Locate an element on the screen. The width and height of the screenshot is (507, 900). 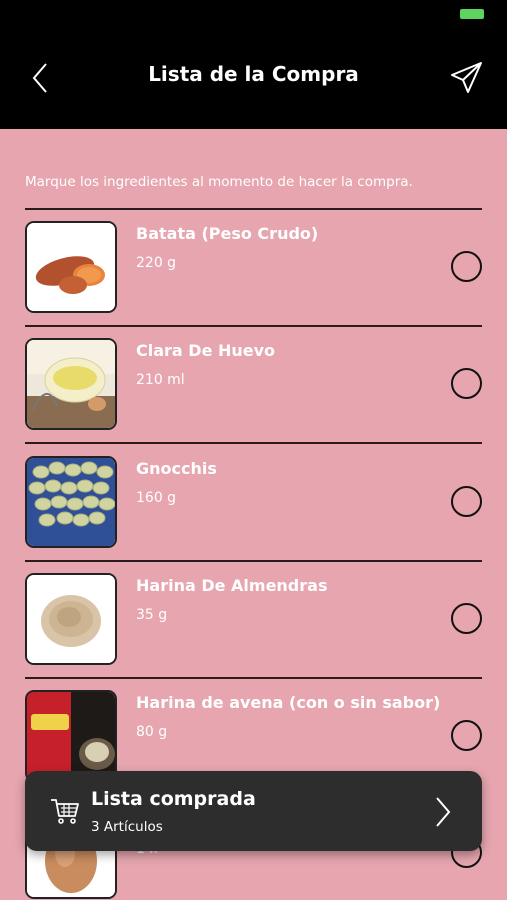
egg-white-image is located at coordinates (71, 384).